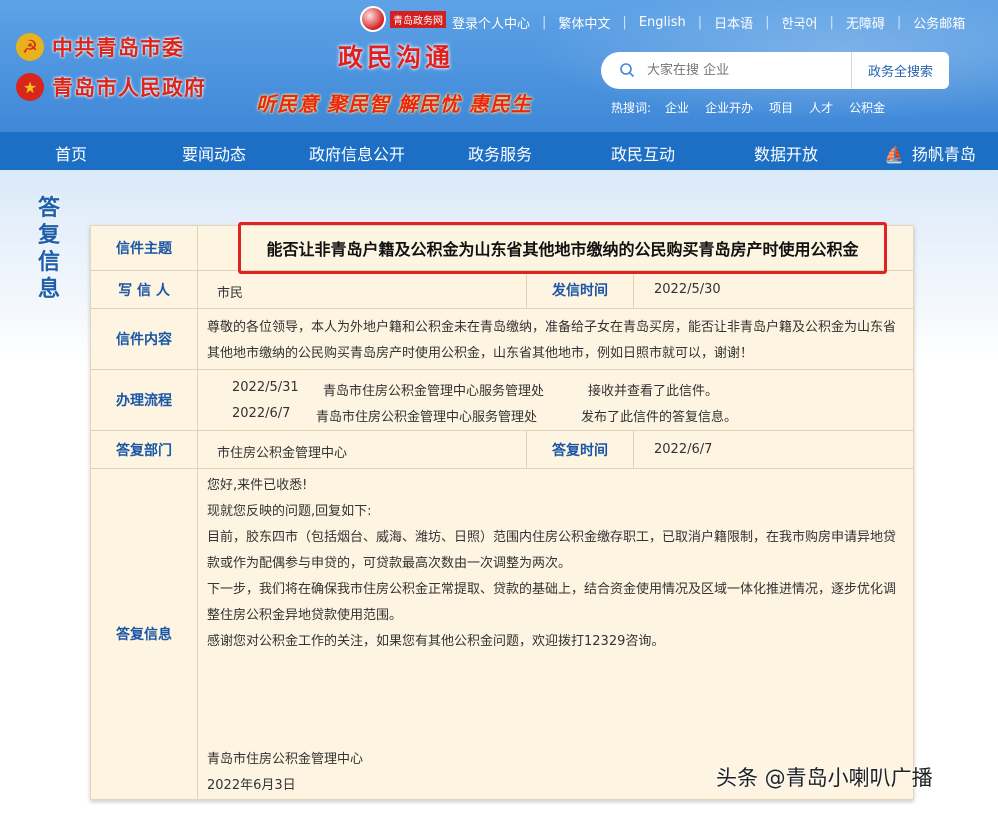 The height and width of the screenshot is (813, 998). I want to click on hot-word: 企业开办, so click(729, 107).